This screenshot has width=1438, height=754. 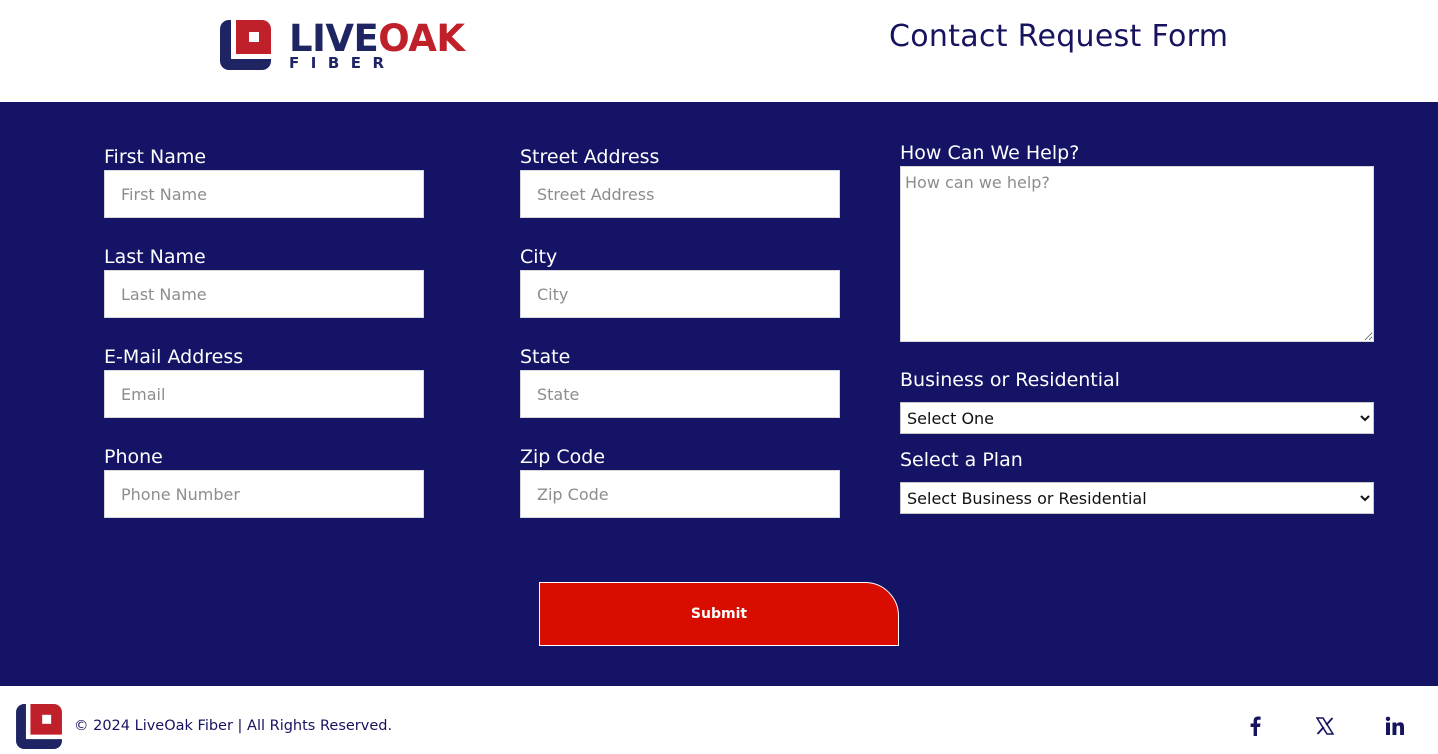 I want to click on last-name-label: Last Name, so click(x=155, y=257).